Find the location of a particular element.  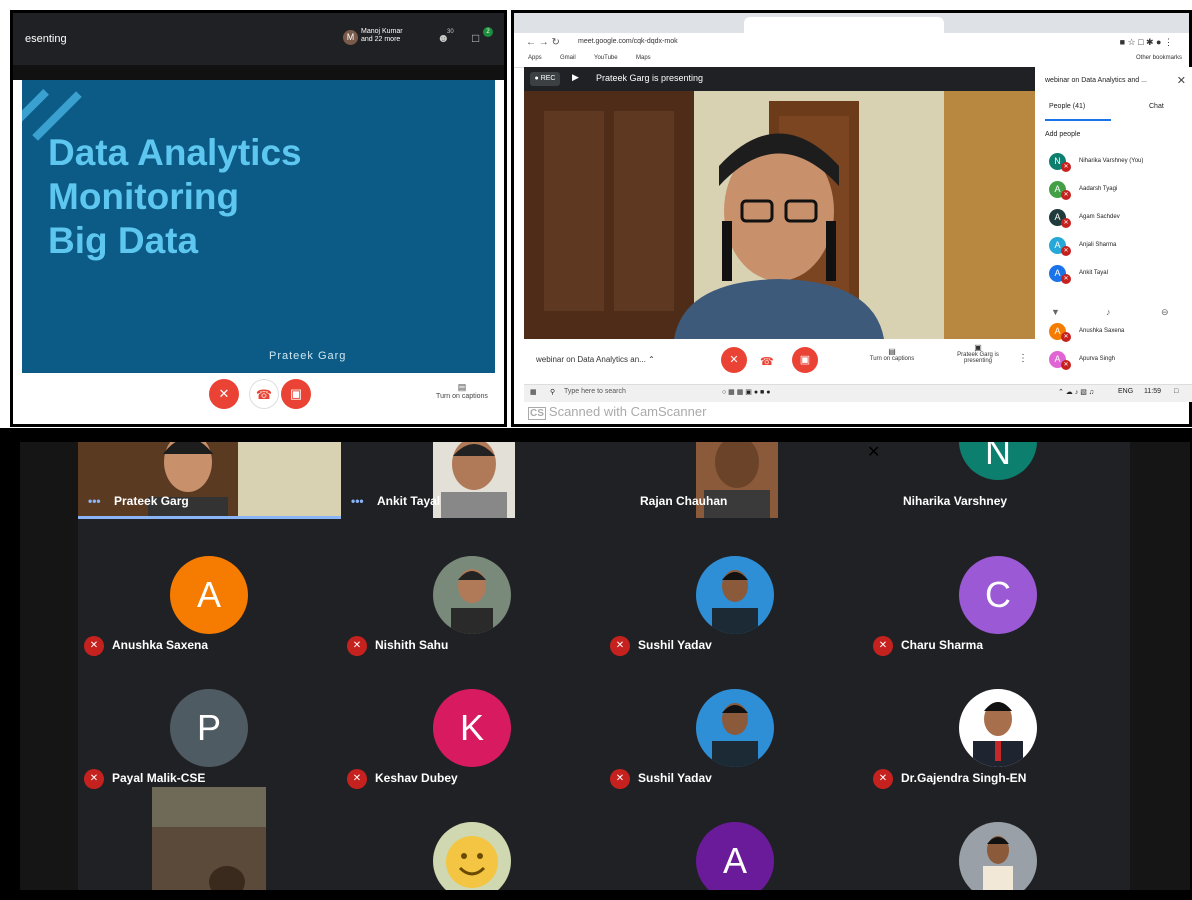

presenter-video is located at coordinates (779, 215).